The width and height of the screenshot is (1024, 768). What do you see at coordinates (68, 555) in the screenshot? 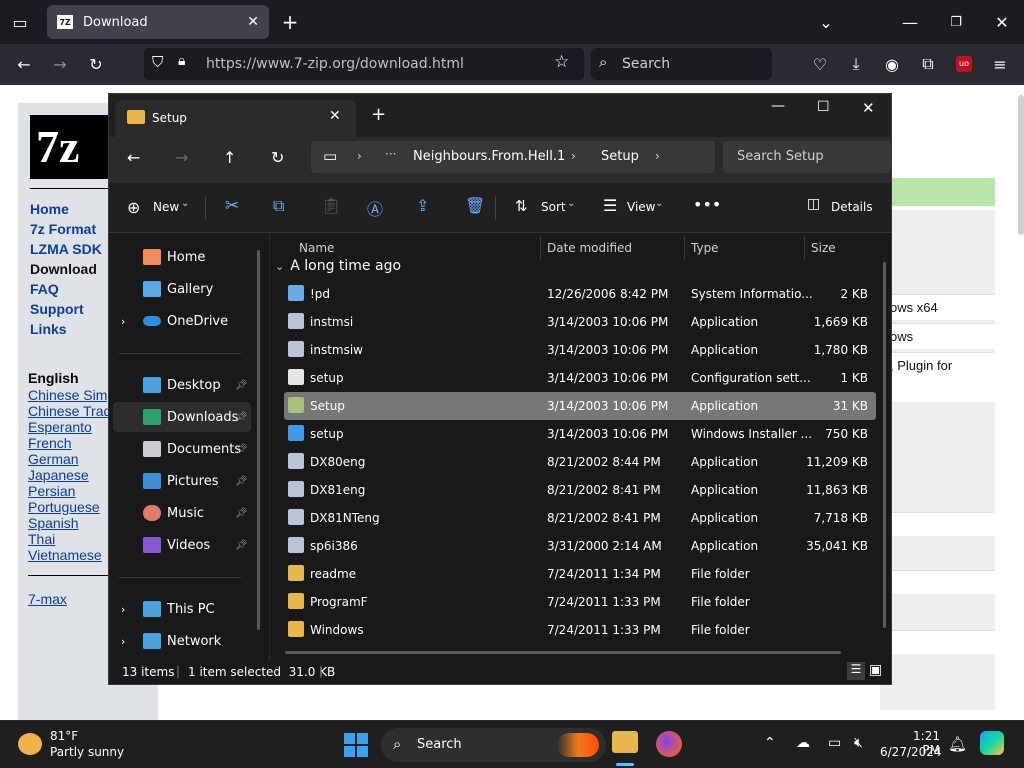
I see `lang-link: Vietnamese` at bounding box center [68, 555].